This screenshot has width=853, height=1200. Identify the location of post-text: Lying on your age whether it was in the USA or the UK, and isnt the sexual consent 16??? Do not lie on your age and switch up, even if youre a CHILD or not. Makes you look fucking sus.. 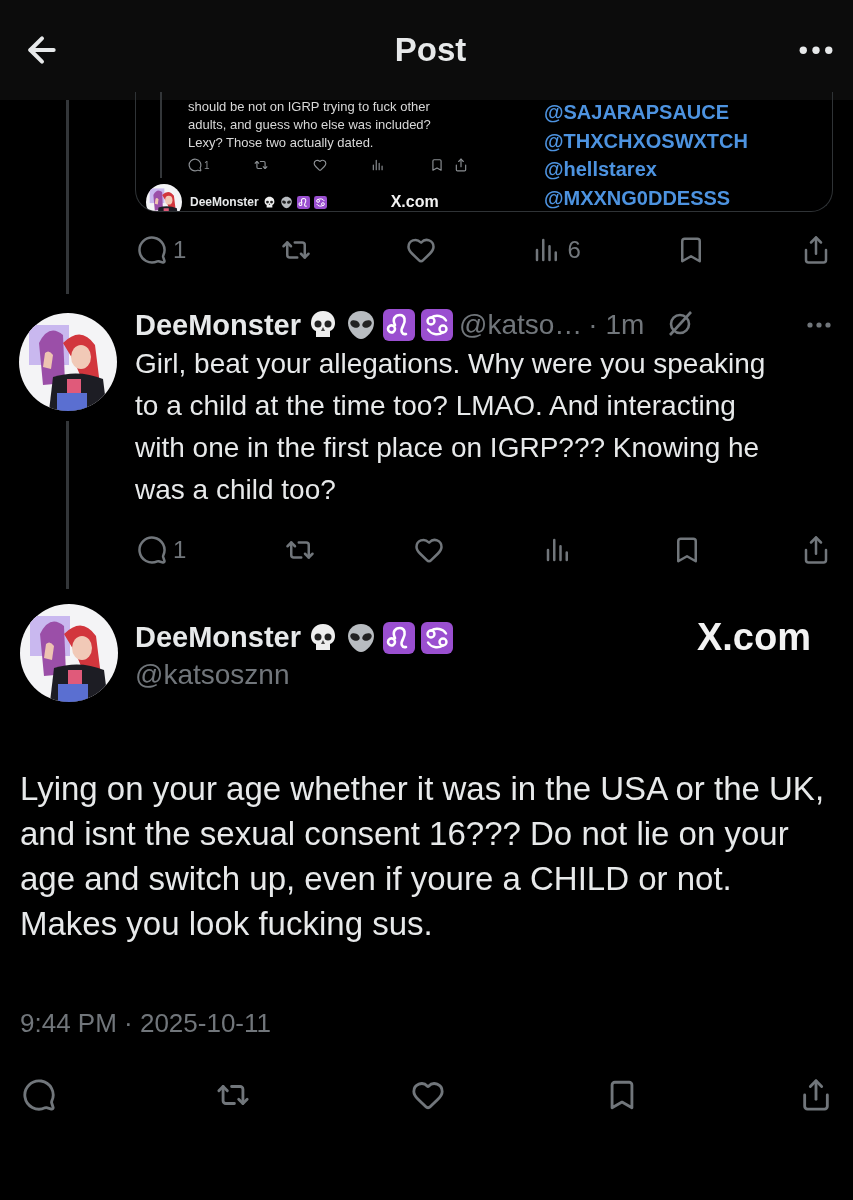
(423, 856).